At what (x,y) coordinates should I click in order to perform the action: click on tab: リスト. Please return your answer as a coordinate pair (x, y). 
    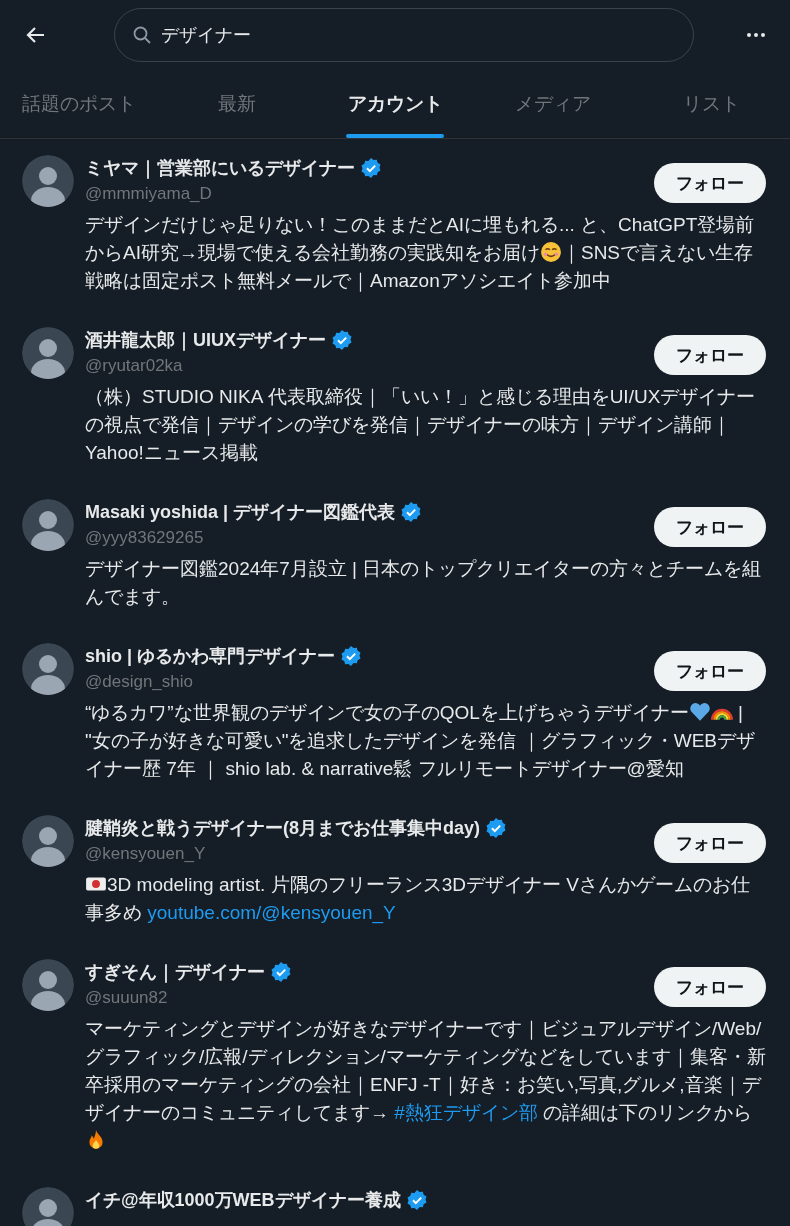
    Looking at the image, I should click on (711, 104).